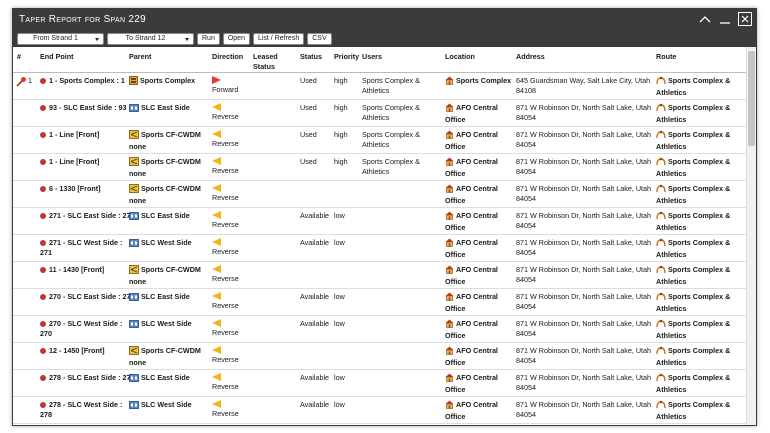 This screenshot has width=770, height=433. Describe the element at coordinates (349, 57) in the screenshot. I see `col-header-priority: Priority` at that location.